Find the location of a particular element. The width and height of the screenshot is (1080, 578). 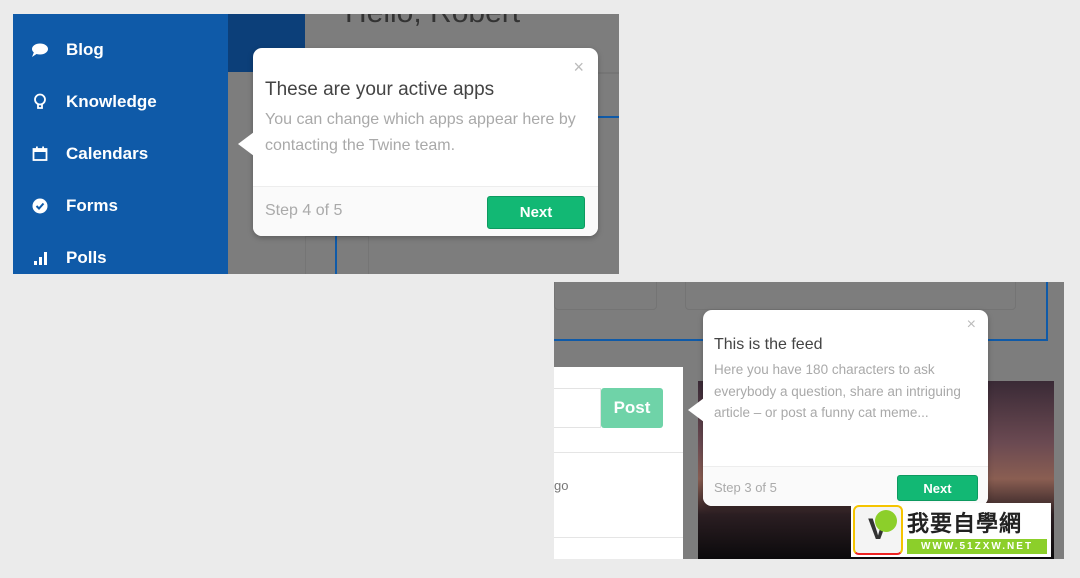

sidebar-item-label: Polls is located at coordinates (86, 257).